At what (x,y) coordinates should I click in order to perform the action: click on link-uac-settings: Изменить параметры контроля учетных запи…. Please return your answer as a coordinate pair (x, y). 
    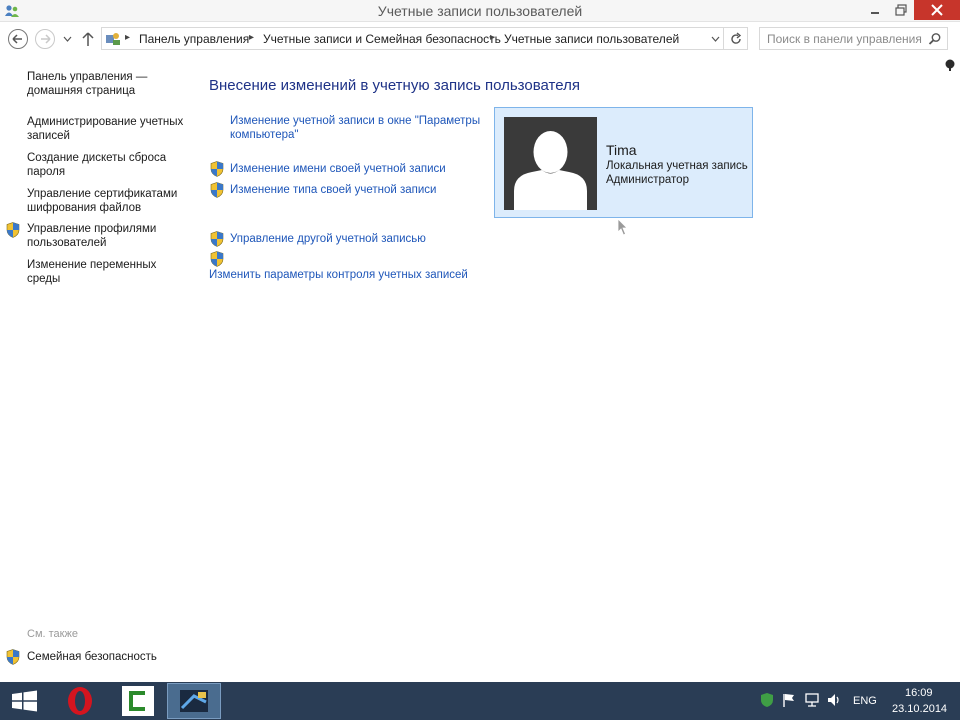
    Looking at the image, I should click on (338, 275).